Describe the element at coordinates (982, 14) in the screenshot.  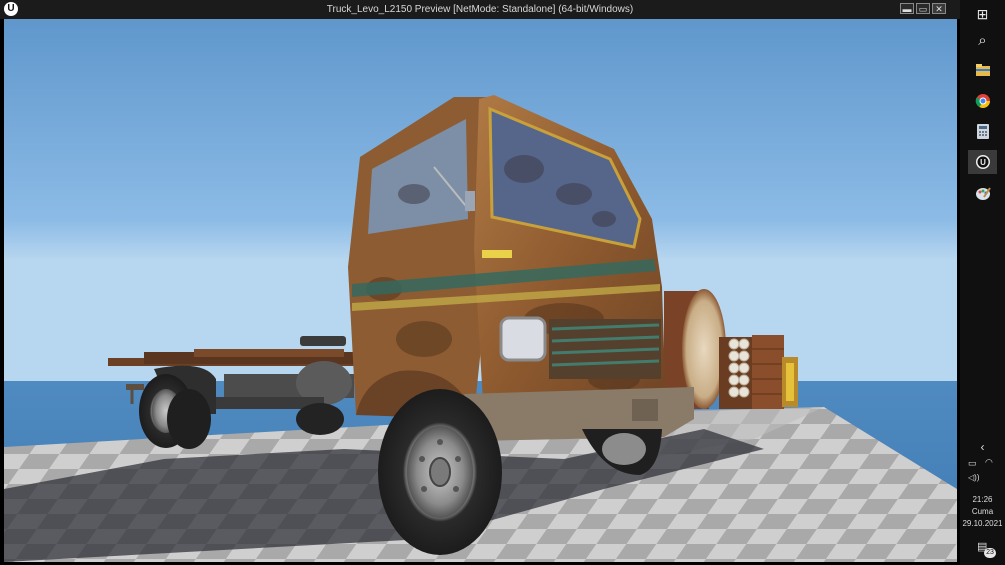
I see `windows-start-icon: ⊞` at that location.